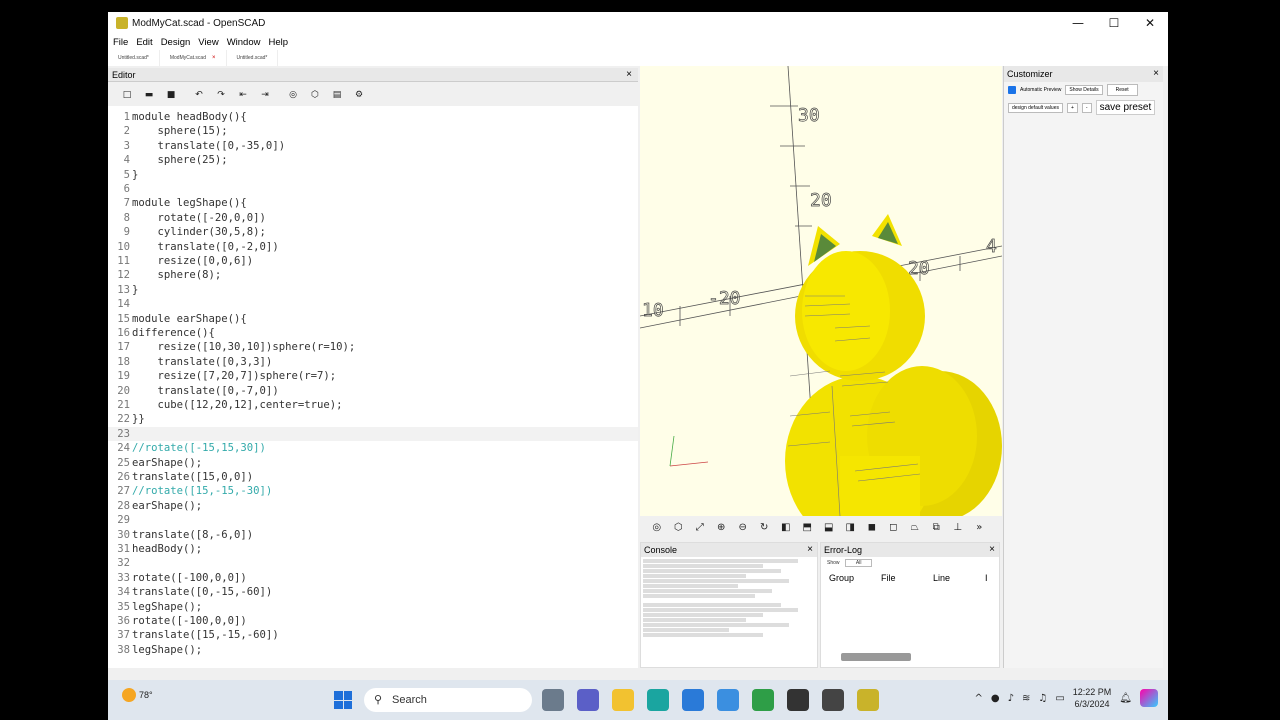  I want to click on error-log-filter-select: All, so click(858, 563).